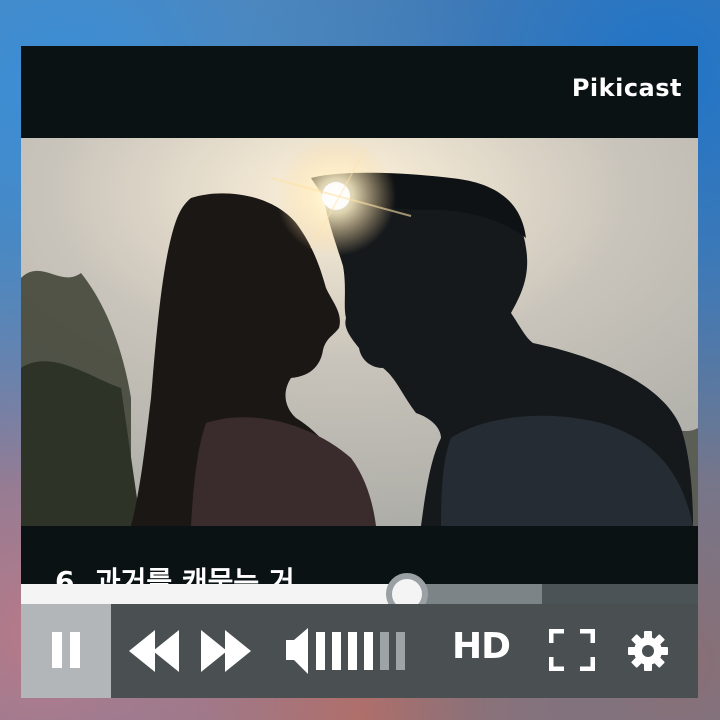 The image size is (720, 720). Describe the element at coordinates (214, 594) in the screenshot. I see `progress-played` at that location.